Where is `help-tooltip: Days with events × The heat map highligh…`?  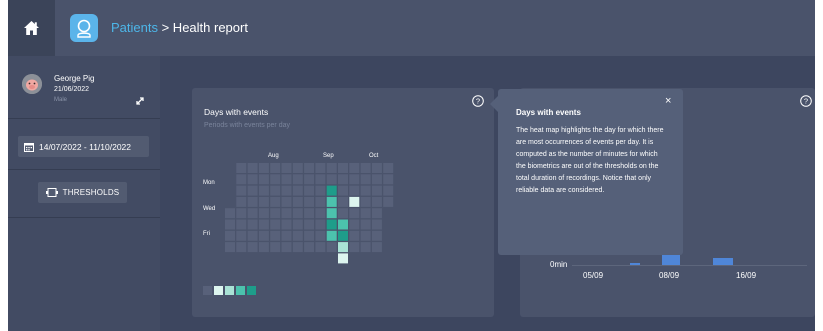 help-tooltip: Days with events × The heat map highligh… is located at coordinates (590, 172).